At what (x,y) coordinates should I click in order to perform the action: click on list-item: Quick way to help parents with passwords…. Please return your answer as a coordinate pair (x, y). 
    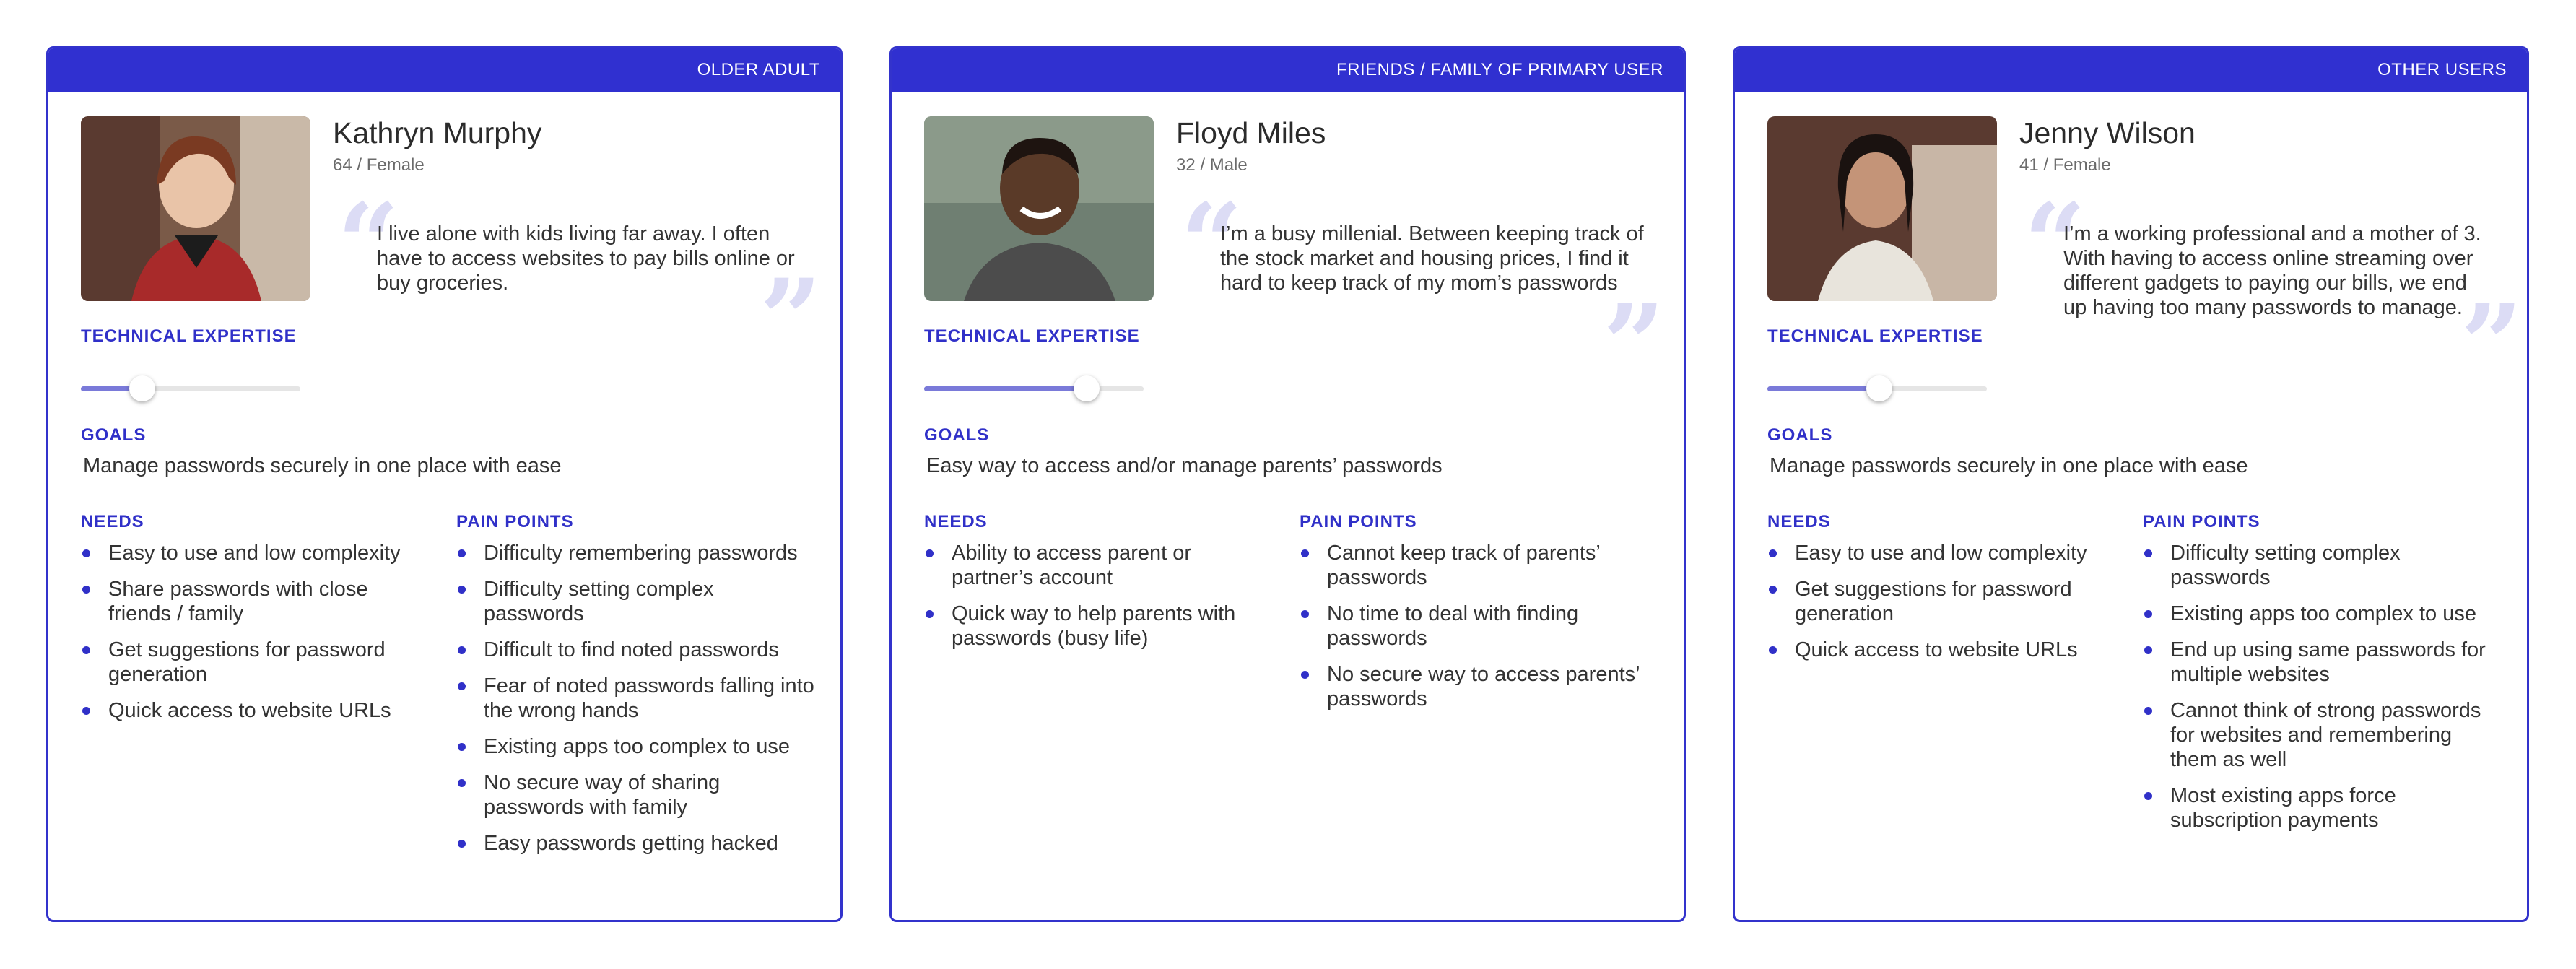
    Looking at the image, I should click on (1097, 626).